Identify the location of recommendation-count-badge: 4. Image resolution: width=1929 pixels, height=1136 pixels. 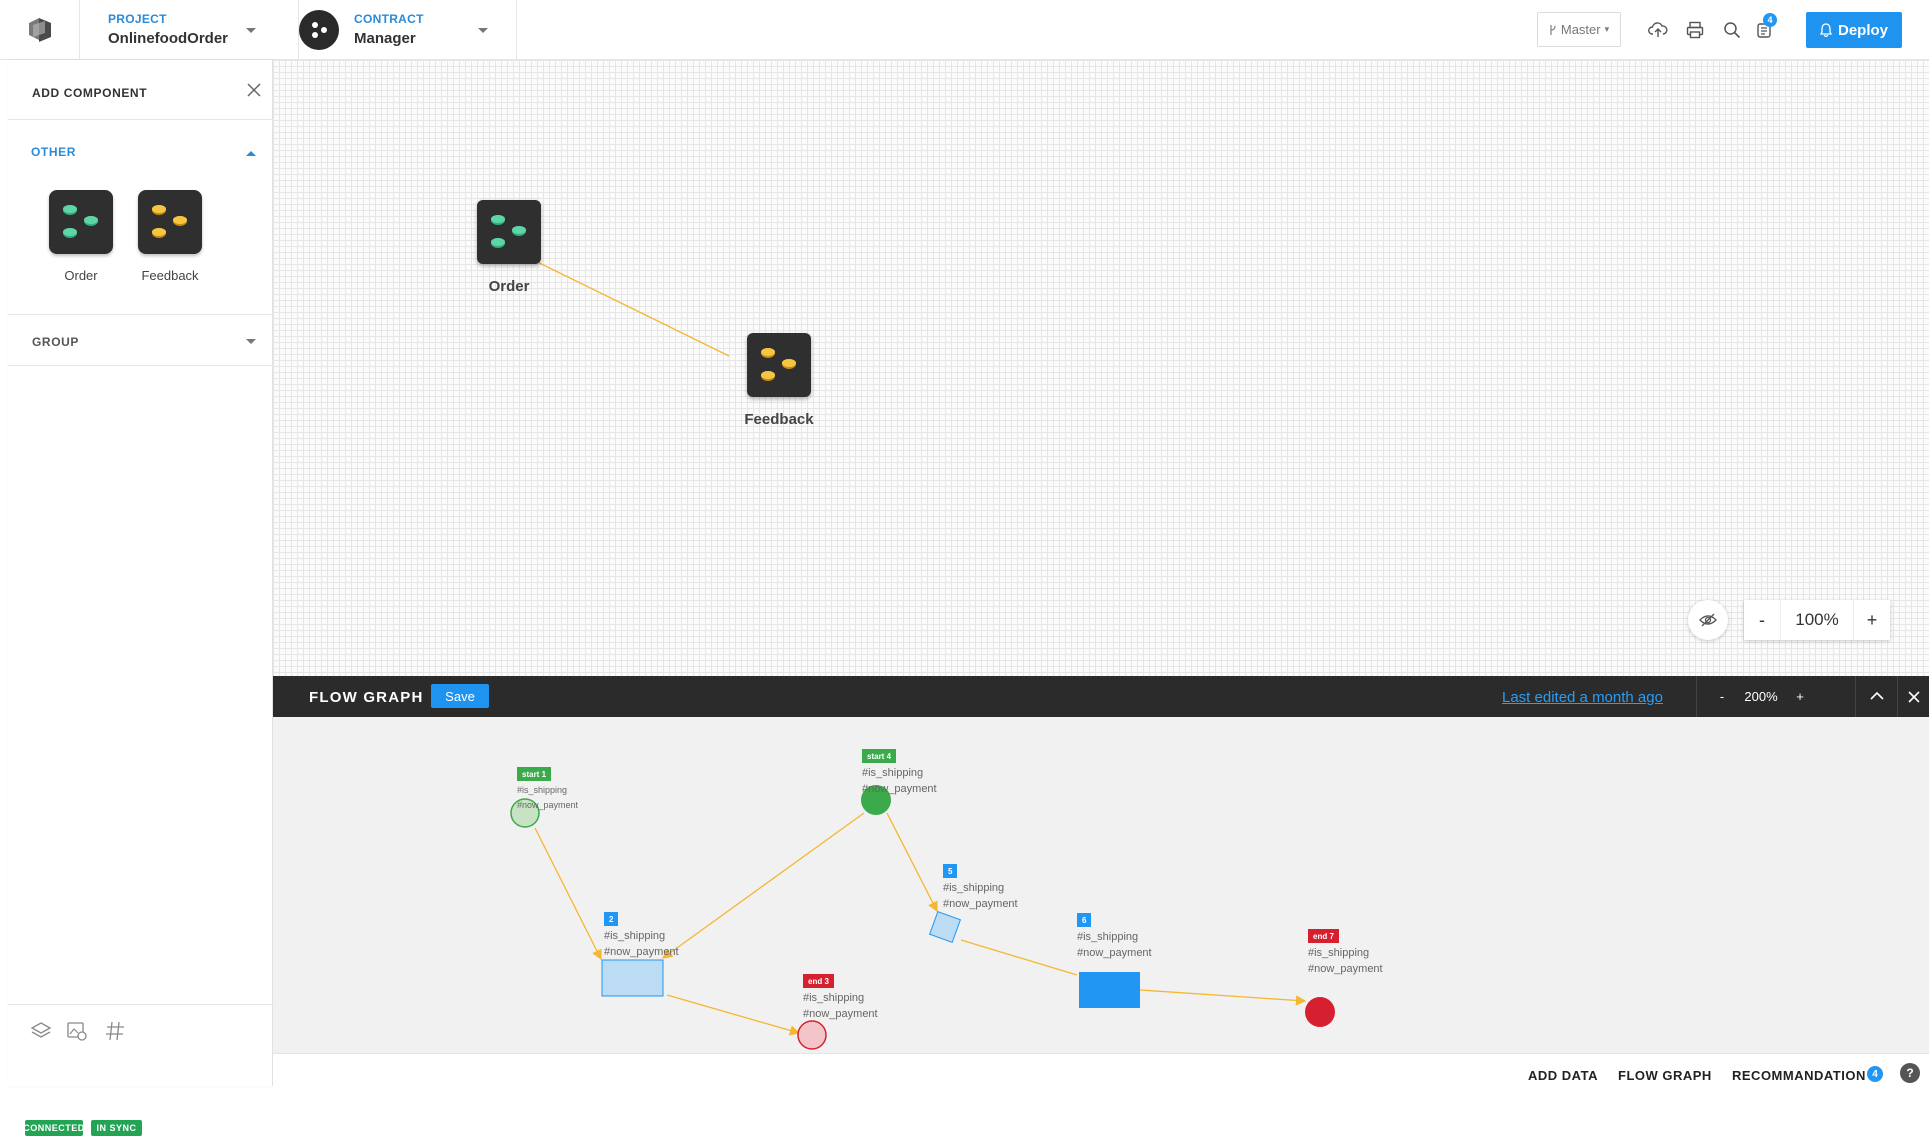
(1875, 1074).